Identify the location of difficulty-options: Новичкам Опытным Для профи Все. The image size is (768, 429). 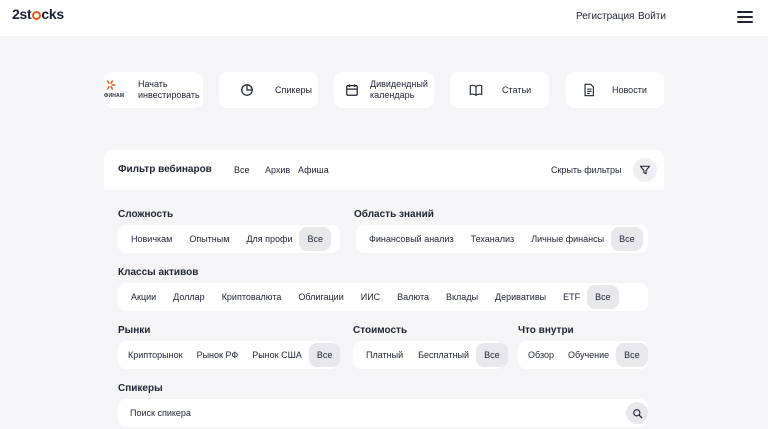
(229, 239).